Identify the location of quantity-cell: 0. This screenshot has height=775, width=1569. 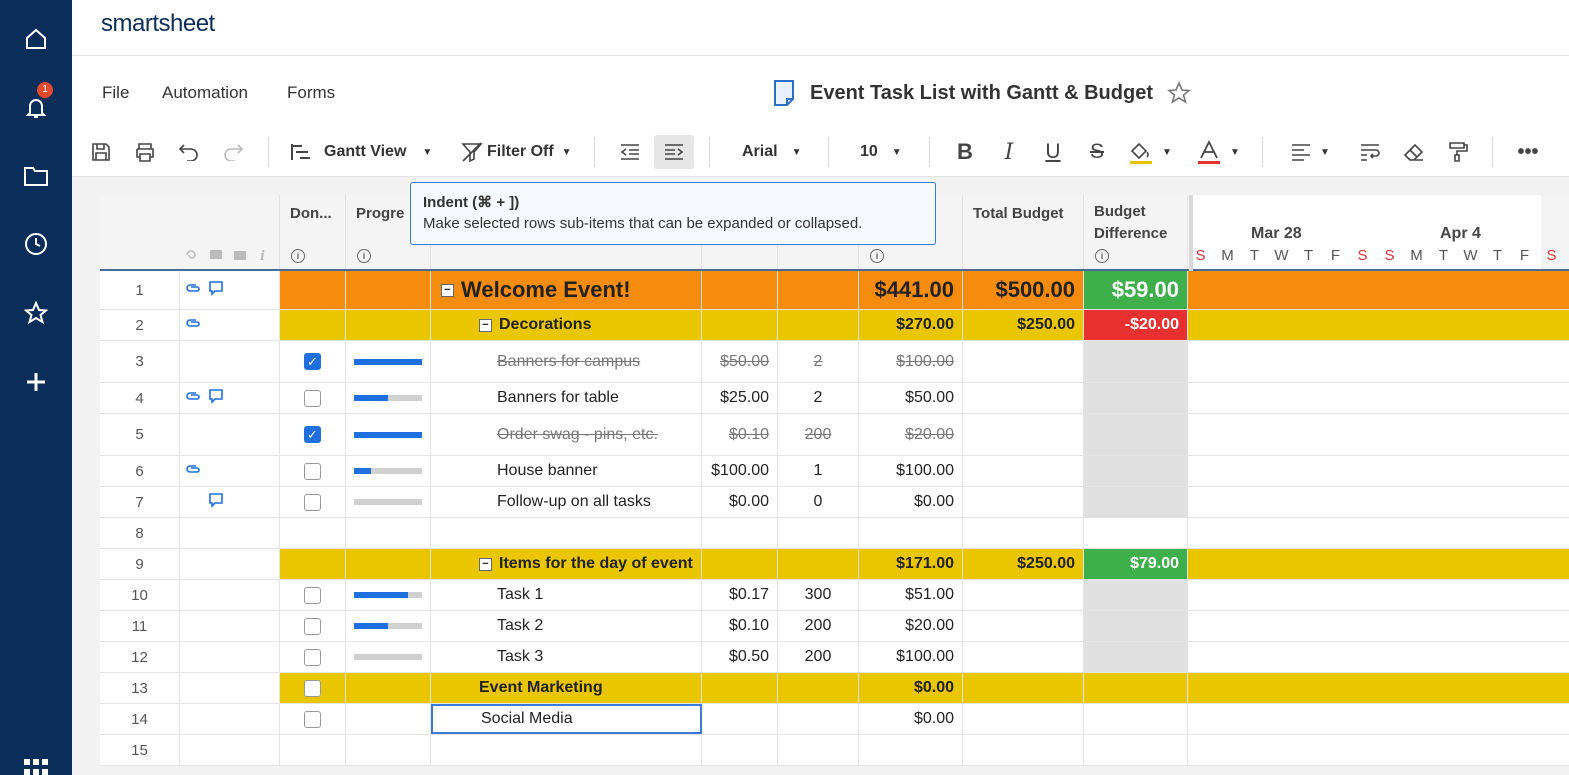
(818, 502).